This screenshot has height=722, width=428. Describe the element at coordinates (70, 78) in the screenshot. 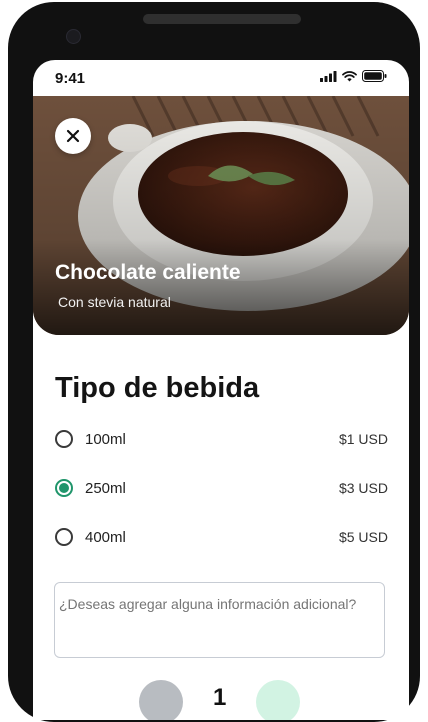

I see `status-time: 9:41` at that location.